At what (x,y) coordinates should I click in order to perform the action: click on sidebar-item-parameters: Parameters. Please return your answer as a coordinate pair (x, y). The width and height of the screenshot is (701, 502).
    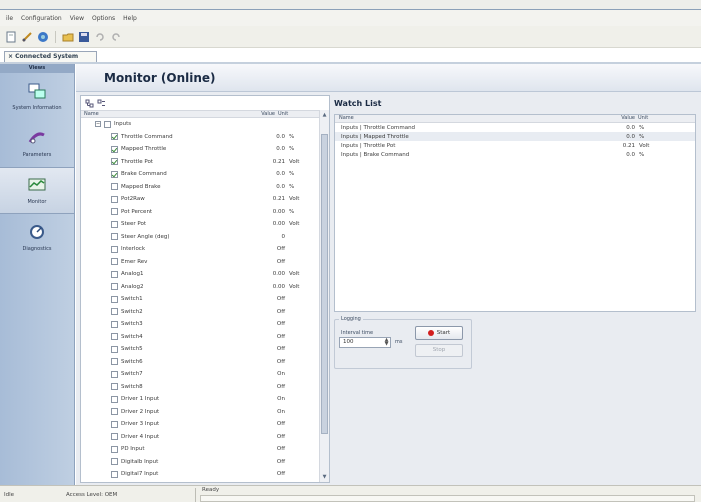
    Looking at the image, I should click on (37, 143).